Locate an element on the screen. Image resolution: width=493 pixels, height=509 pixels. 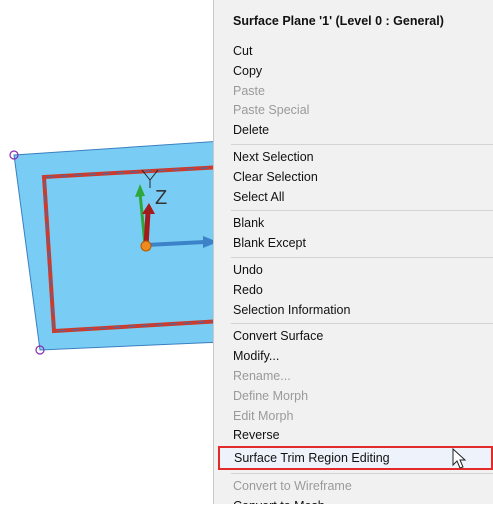
menu-item-blank: Blank is located at coordinates (353, 224).